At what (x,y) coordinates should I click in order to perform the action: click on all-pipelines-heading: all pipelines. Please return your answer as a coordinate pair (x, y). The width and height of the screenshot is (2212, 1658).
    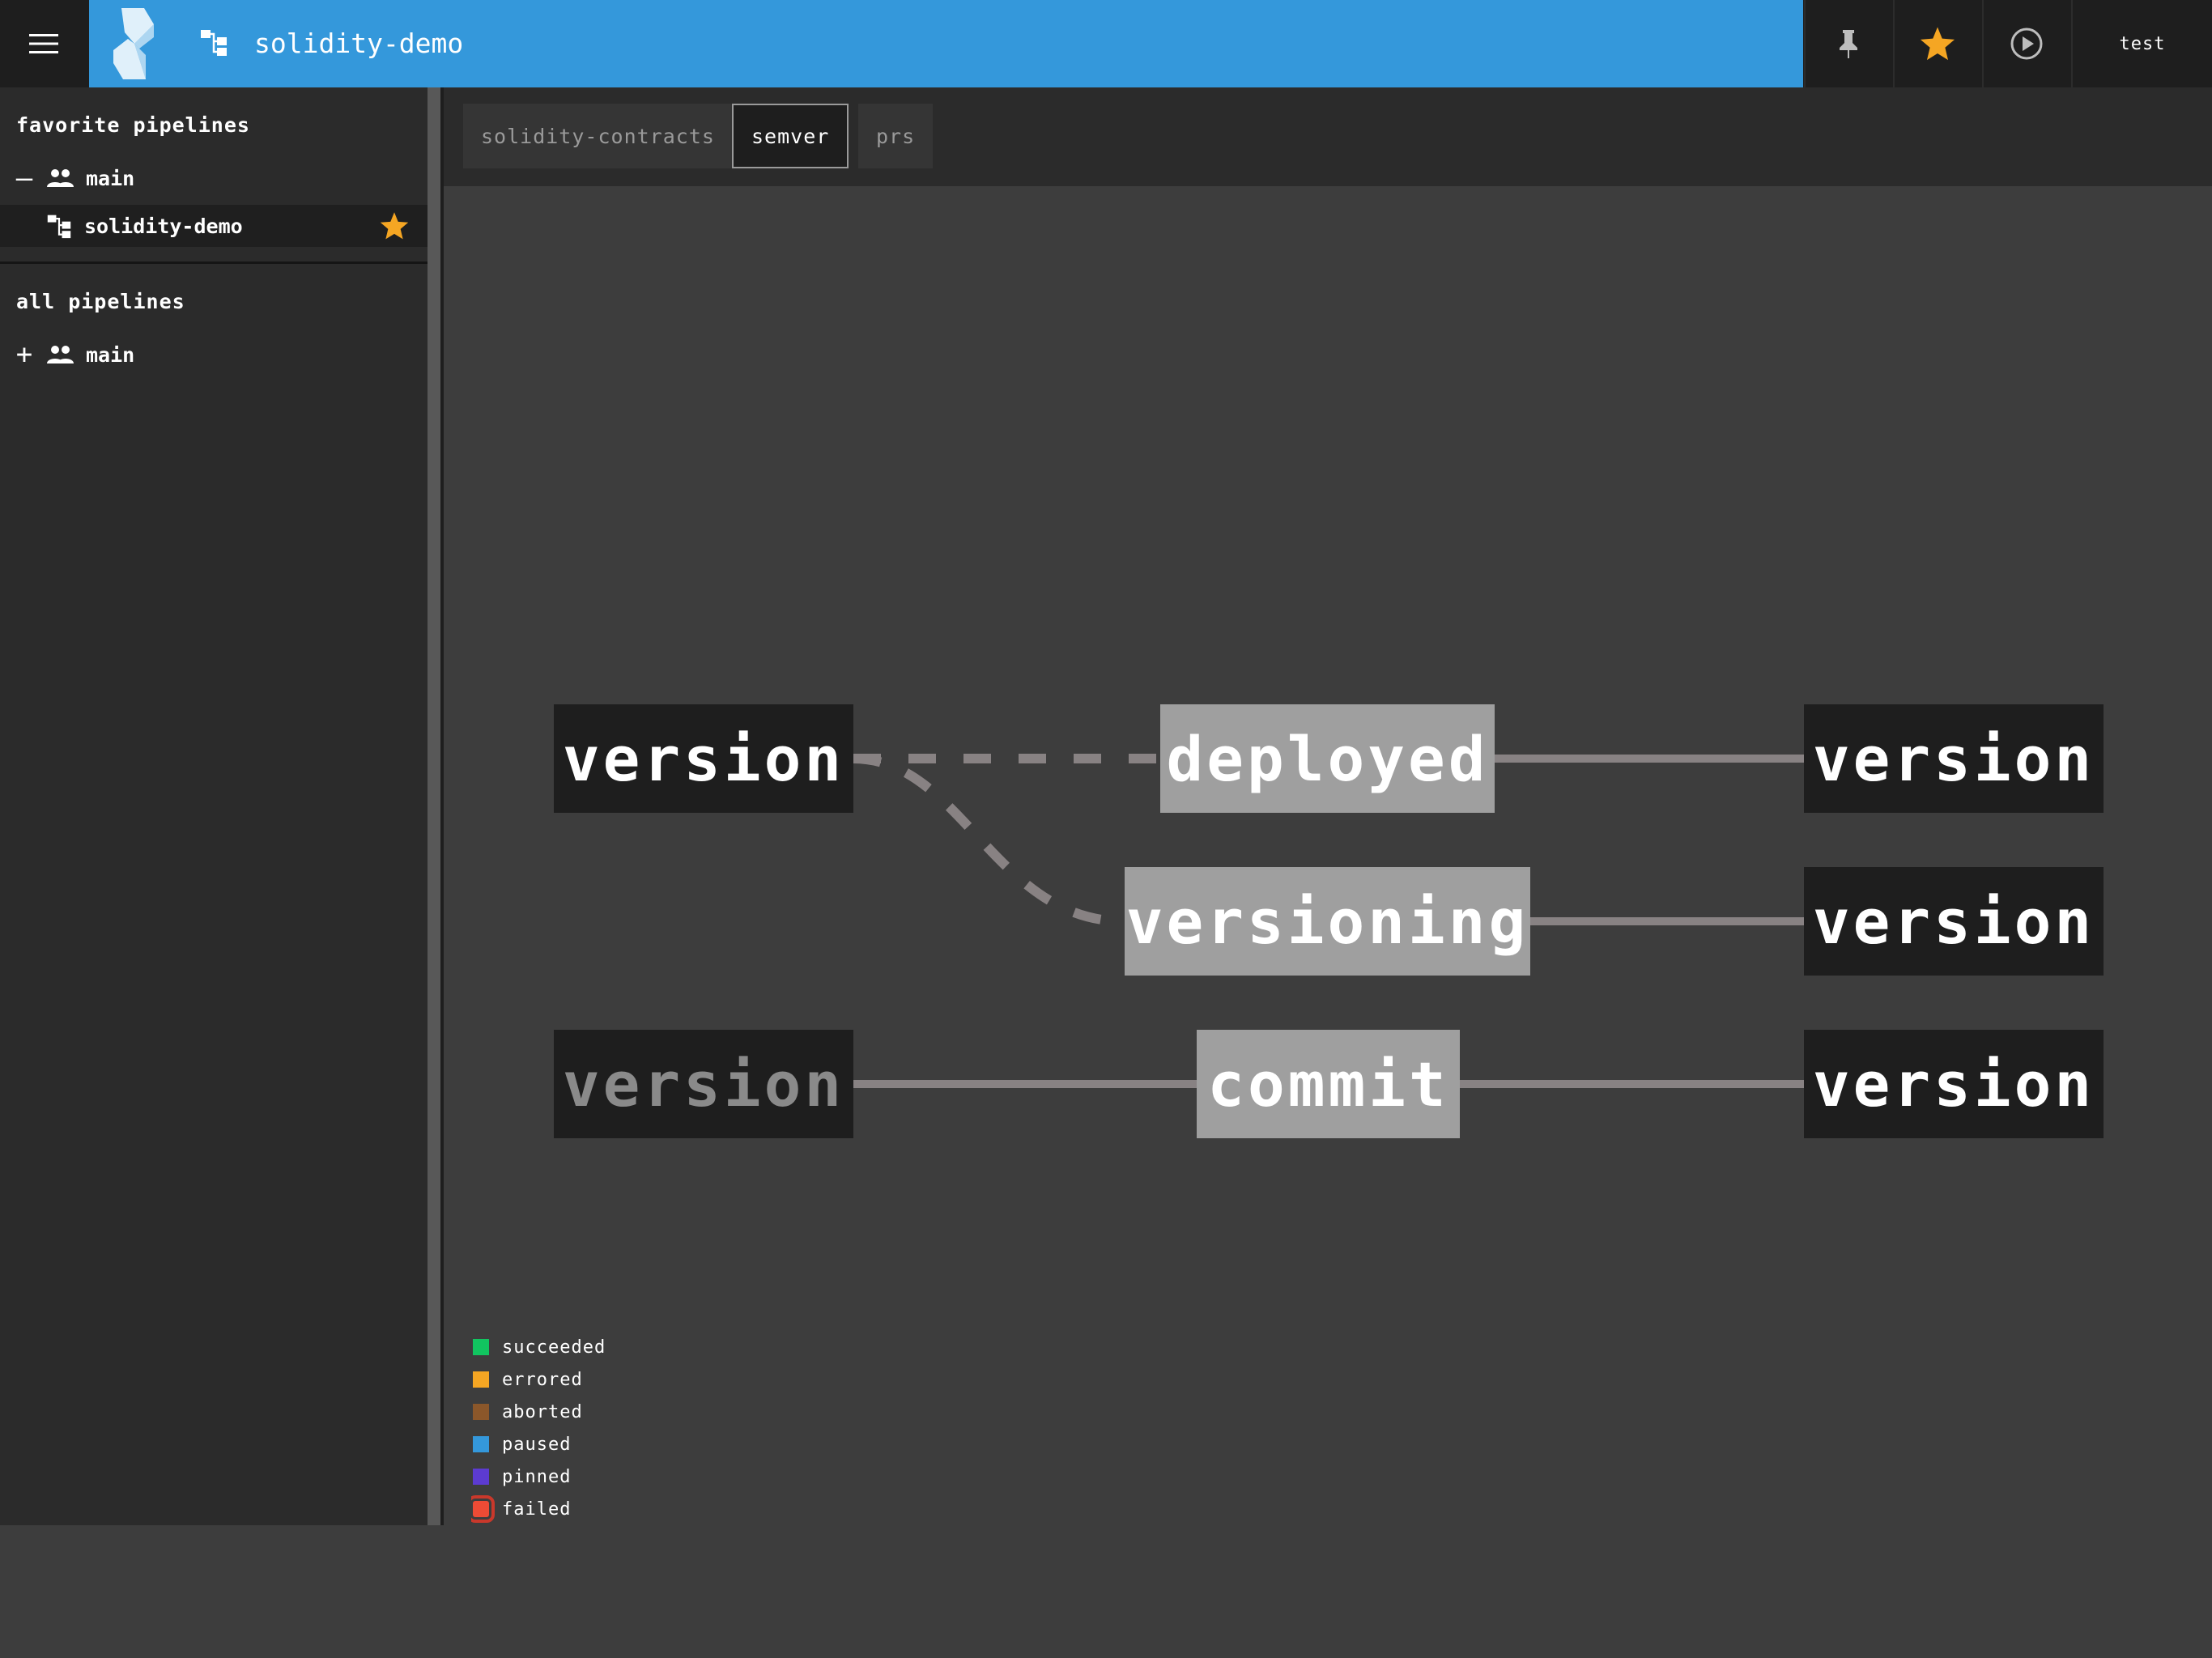
    Looking at the image, I should click on (100, 301).